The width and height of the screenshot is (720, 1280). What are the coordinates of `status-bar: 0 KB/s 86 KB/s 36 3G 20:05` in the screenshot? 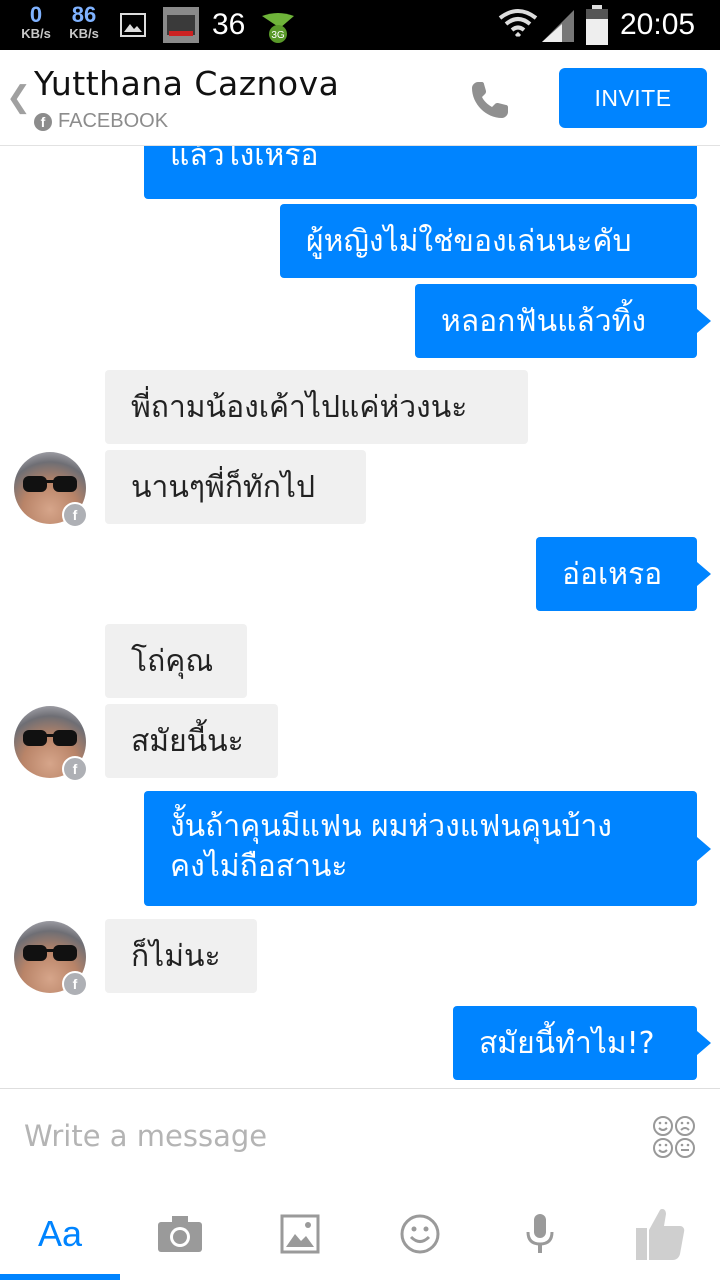 It's located at (360, 25).